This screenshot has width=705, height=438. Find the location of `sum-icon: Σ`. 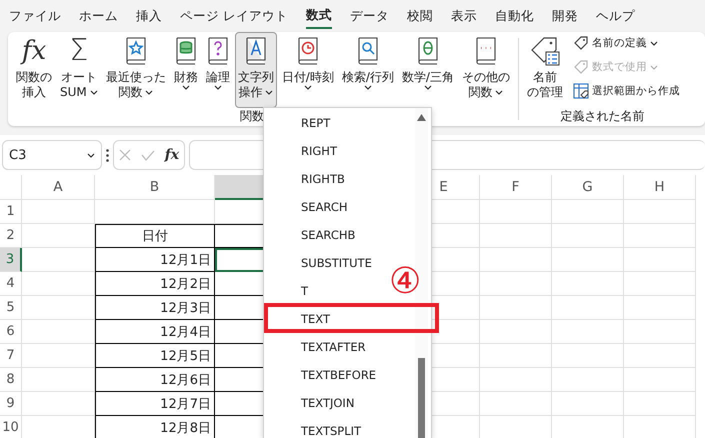

sum-icon: Σ is located at coordinates (78, 51).